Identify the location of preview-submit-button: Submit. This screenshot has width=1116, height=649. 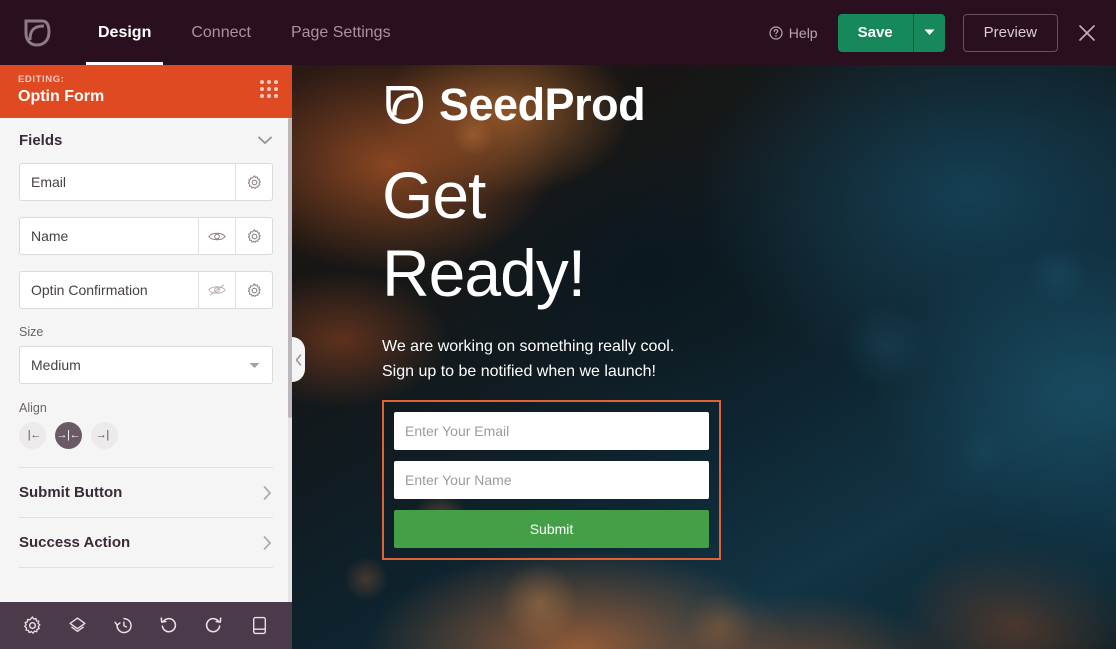
(551, 529).